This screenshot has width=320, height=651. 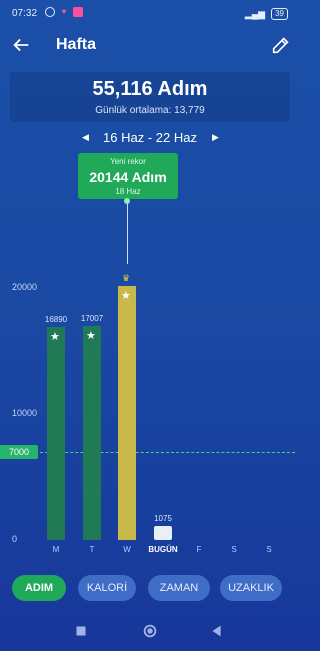 What do you see at coordinates (25, 413) in the screenshot?
I see `y-tick-label: 10000` at bounding box center [25, 413].